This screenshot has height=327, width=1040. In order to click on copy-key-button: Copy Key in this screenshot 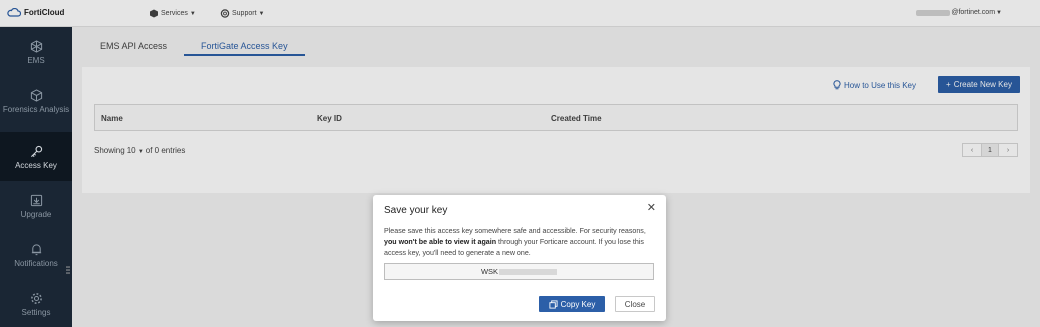, I will do `click(572, 304)`.